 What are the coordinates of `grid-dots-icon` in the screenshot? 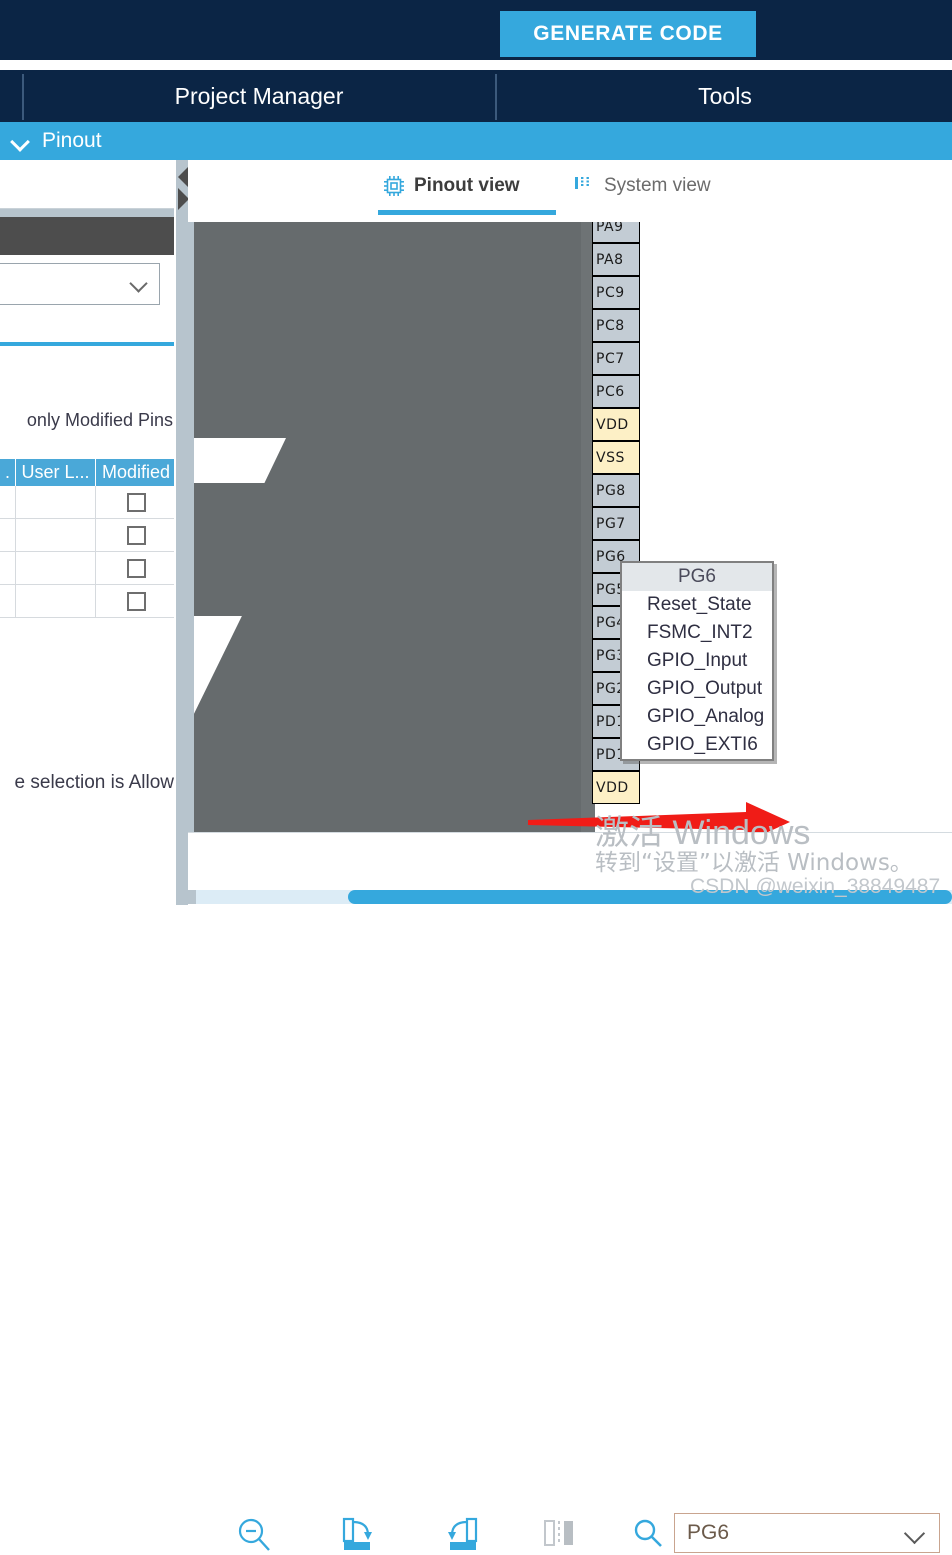 It's located at (584, 186).